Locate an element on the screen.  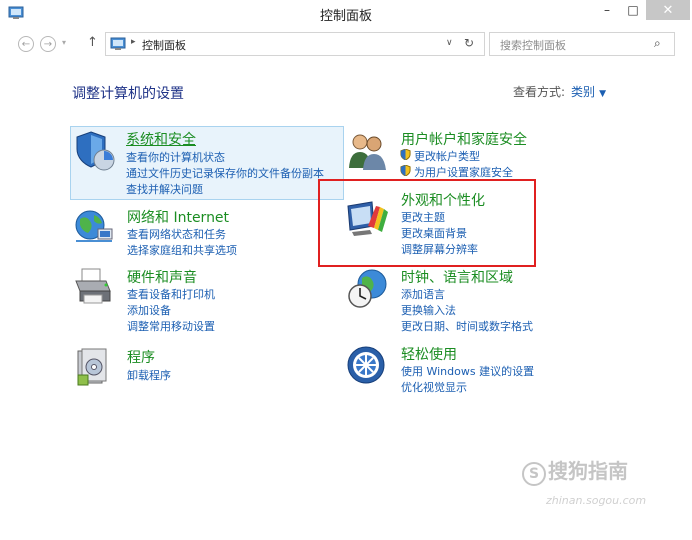
link-windows-recommended-settings: 使用 Windows 建议的设置 is located at coordinates (467, 371).